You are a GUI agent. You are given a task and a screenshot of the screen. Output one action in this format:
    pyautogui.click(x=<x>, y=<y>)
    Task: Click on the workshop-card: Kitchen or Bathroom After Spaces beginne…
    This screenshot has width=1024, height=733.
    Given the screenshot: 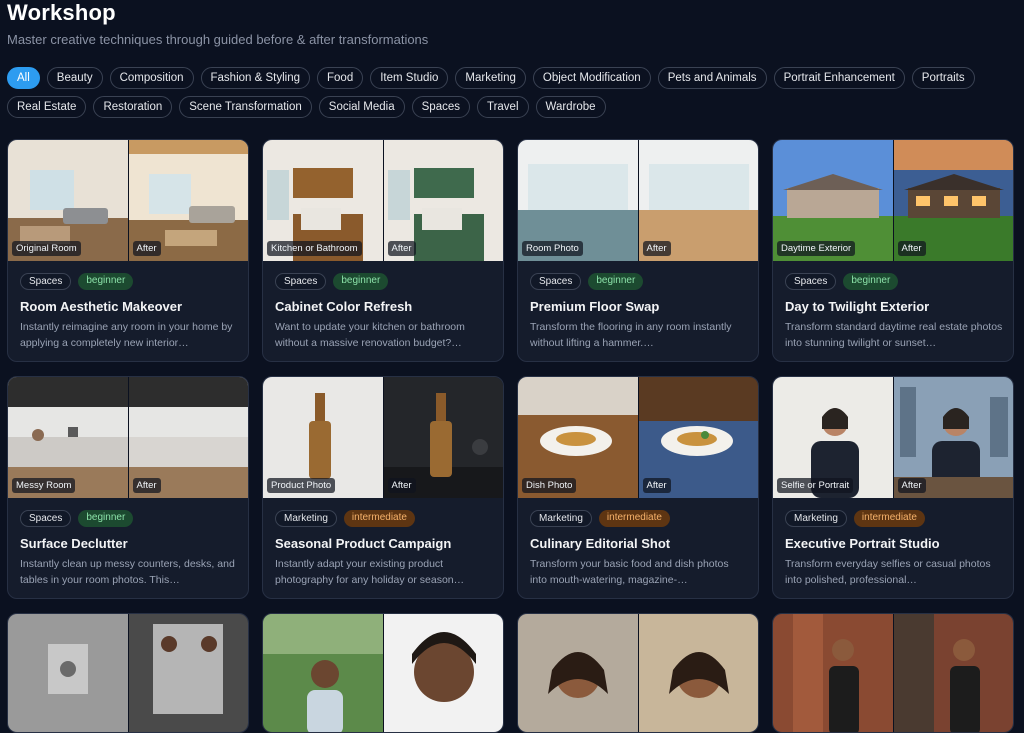 What is the action you would take?
    pyautogui.click(x=383, y=250)
    